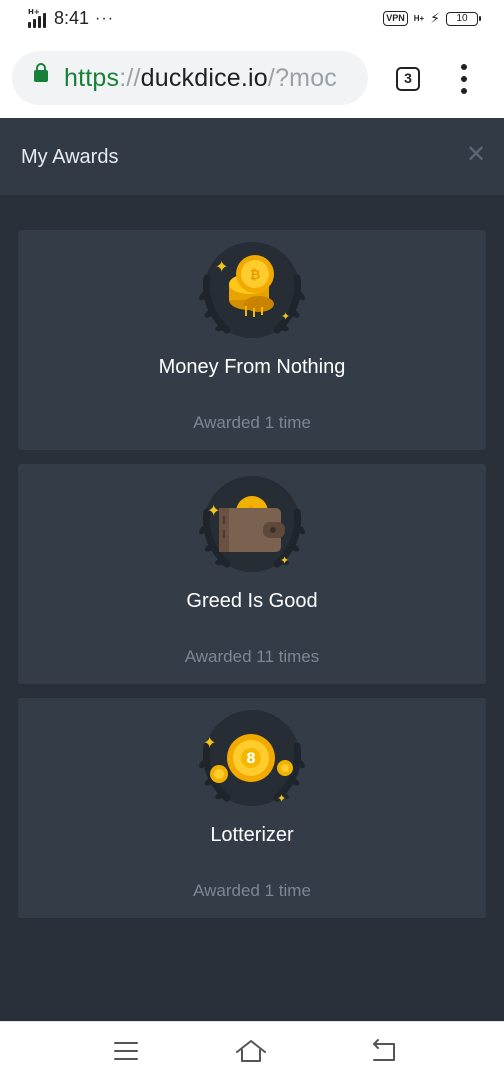 The height and width of the screenshot is (1080, 504). I want to click on lock-icon, so click(41, 72).